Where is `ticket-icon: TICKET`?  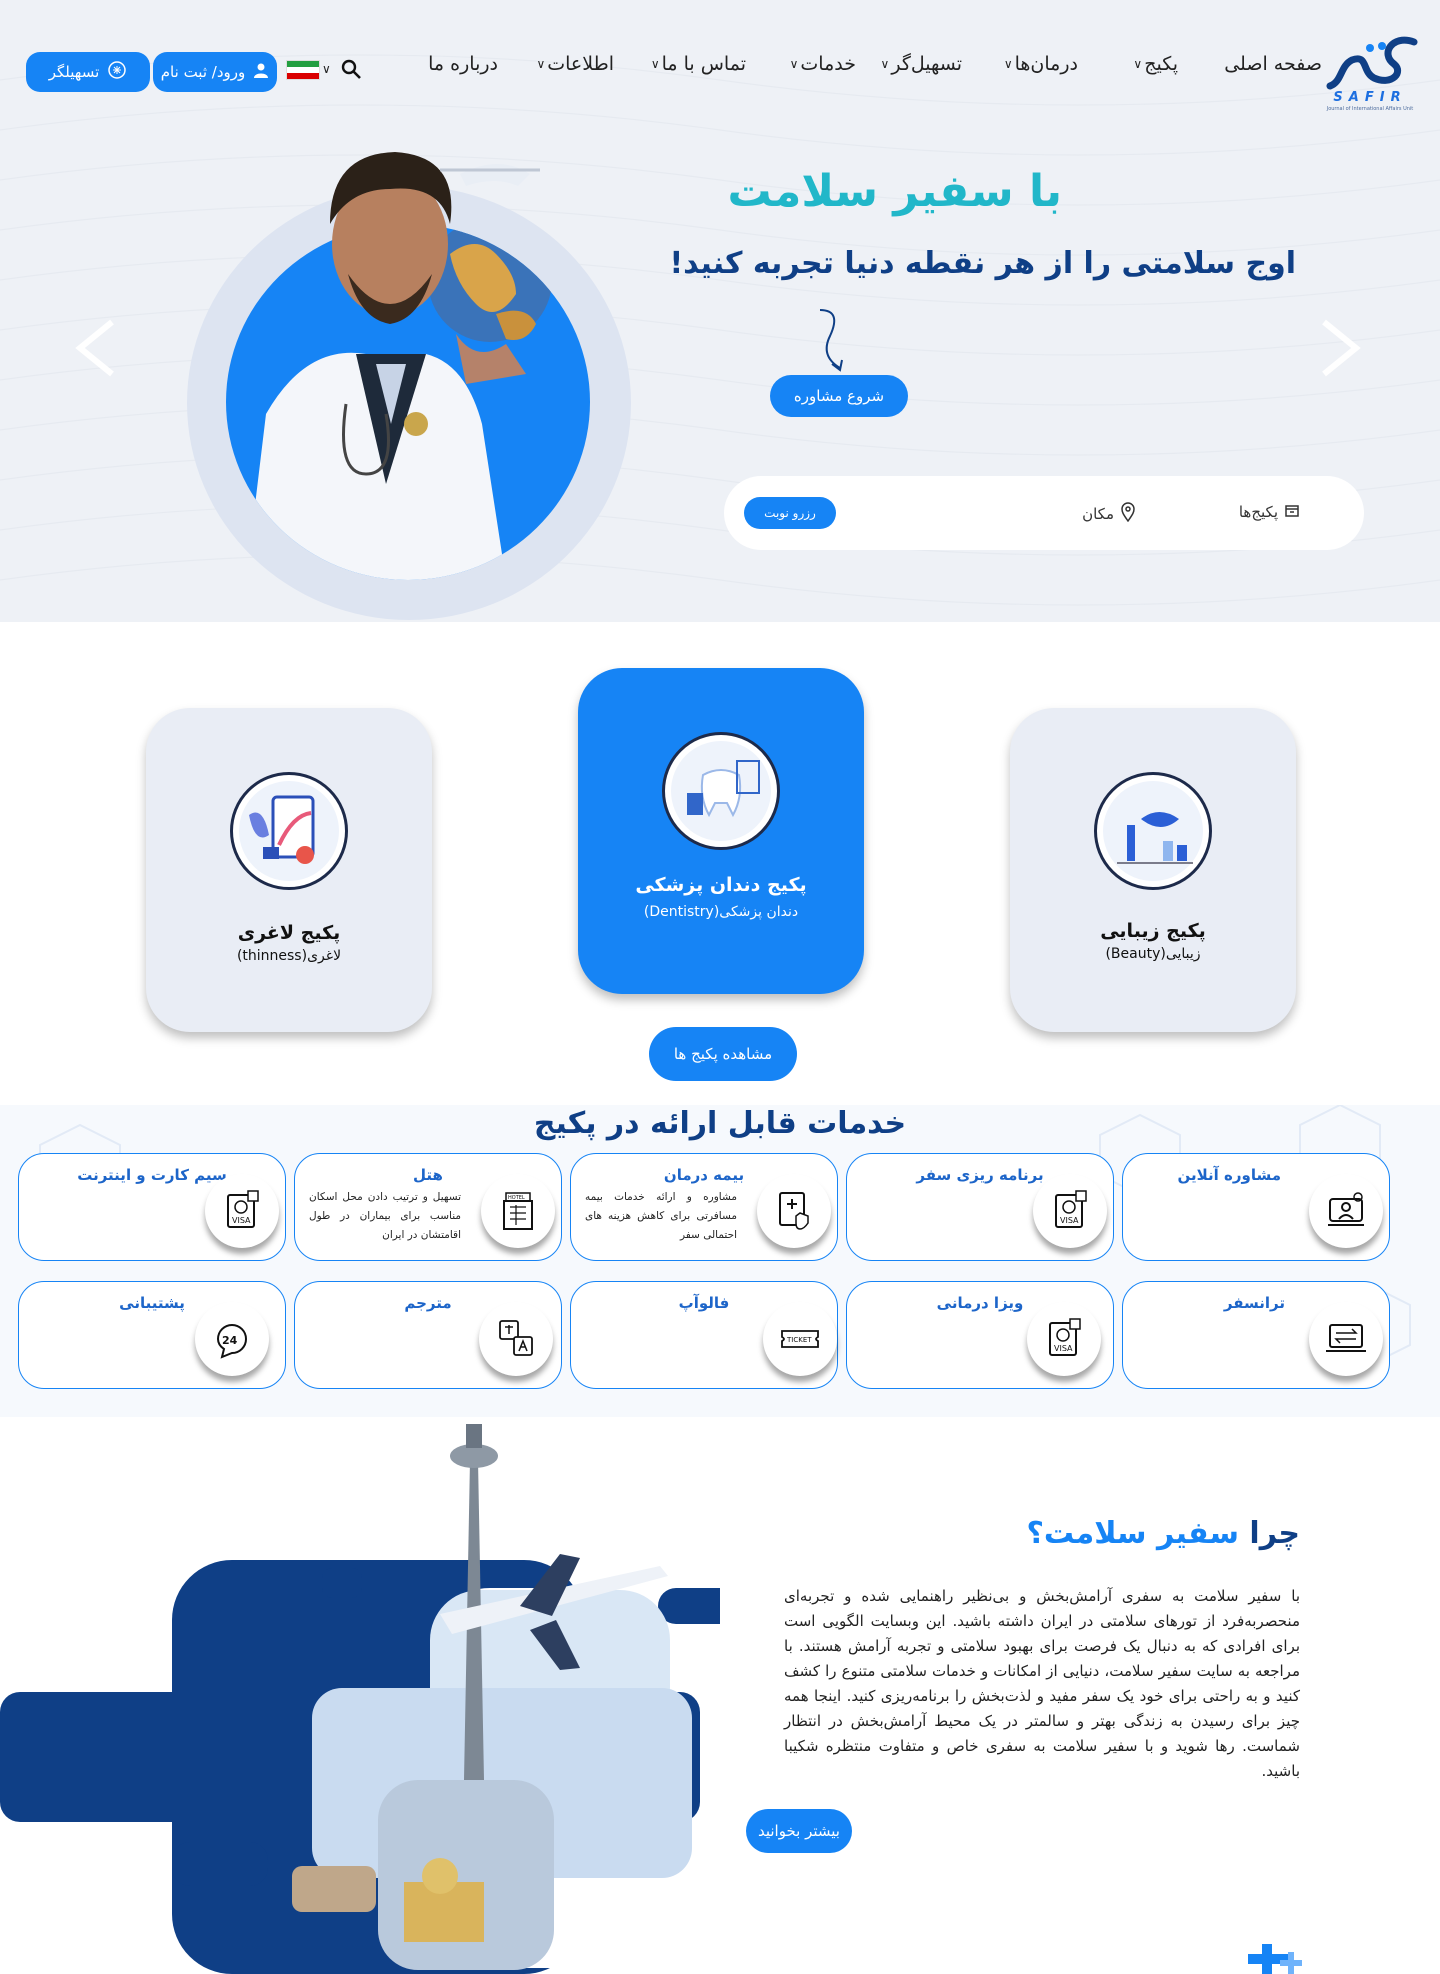 ticket-icon: TICKET is located at coordinates (800, 1339).